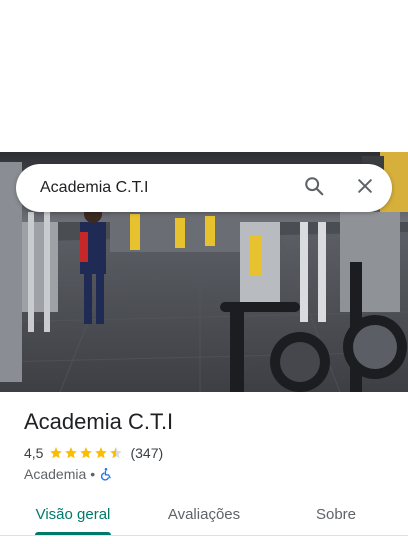 This screenshot has width=408, height=544. I want to click on rating-row: 4,5 (347), so click(93, 453).